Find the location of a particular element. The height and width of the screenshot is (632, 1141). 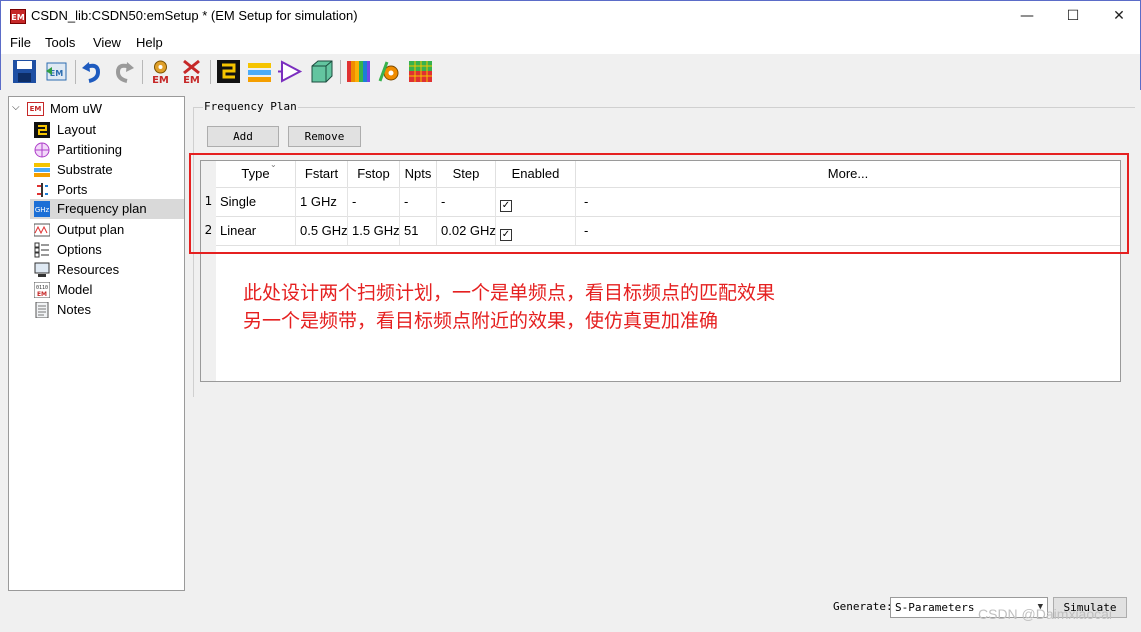

minimize-button: — is located at coordinates (1027, 16).